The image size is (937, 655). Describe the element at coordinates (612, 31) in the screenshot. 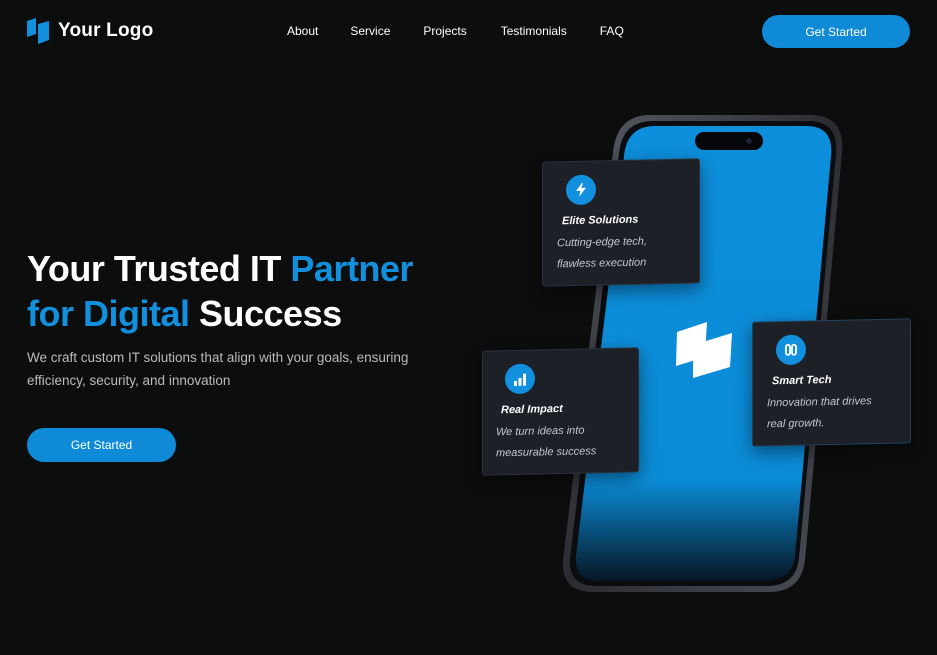

I see `nav-link-faq: FAQ` at that location.